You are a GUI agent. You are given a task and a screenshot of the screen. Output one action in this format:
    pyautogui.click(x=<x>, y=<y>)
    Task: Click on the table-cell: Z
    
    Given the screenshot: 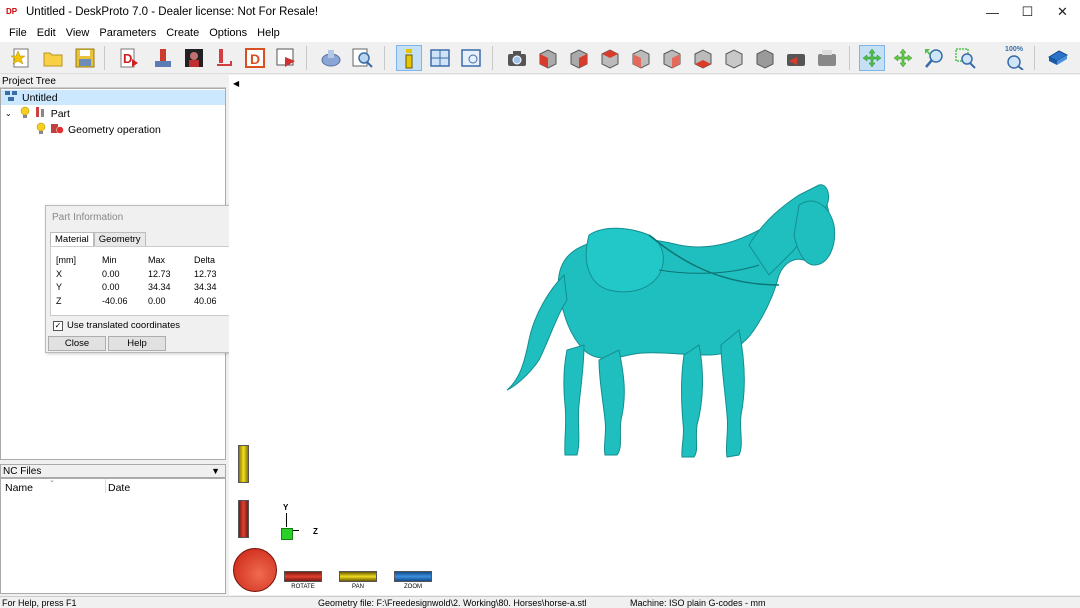 What is the action you would take?
    pyautogui.click(x=59, y=301)
    